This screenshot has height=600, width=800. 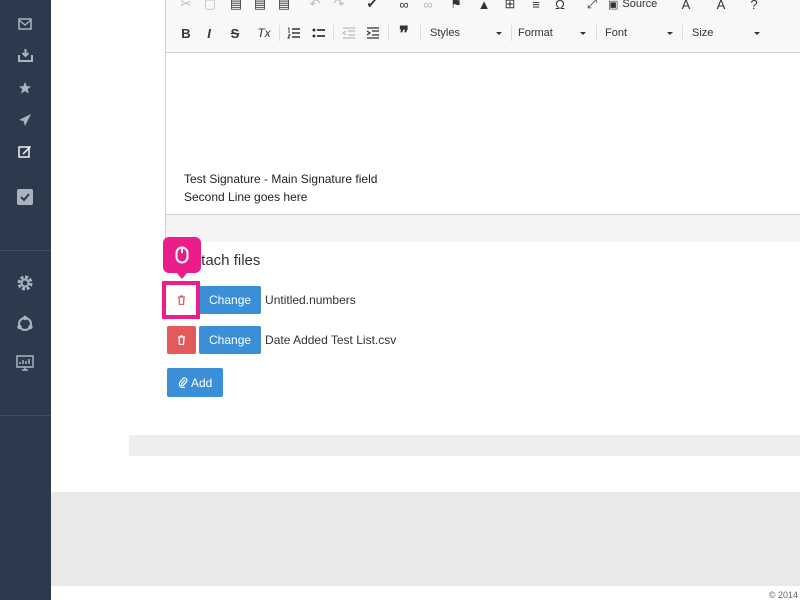 I want to click on monitor-chart-icon, so click(x=25, y=363).